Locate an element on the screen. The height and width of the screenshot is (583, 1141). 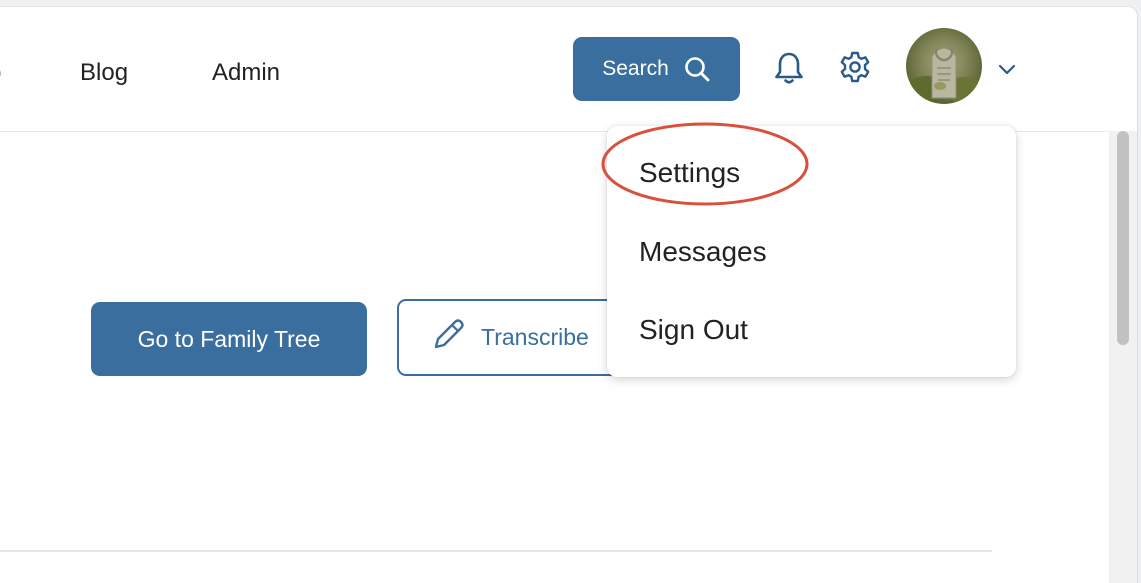
menu-item-messages: Messages is located at coordinates (703, 252).